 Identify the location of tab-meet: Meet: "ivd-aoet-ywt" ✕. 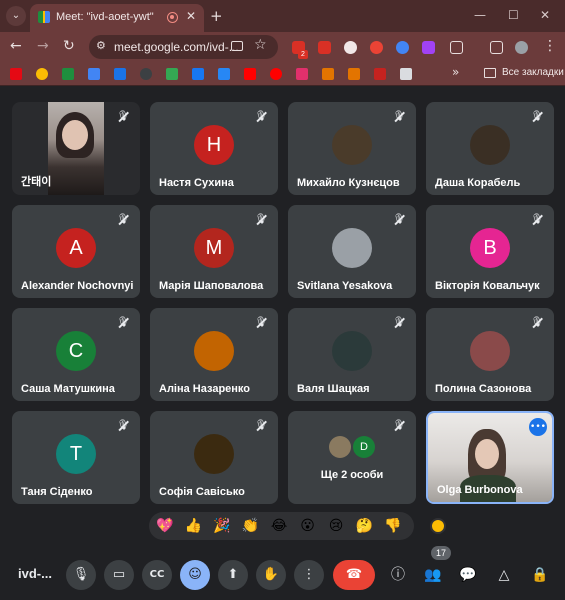
(117, 18).